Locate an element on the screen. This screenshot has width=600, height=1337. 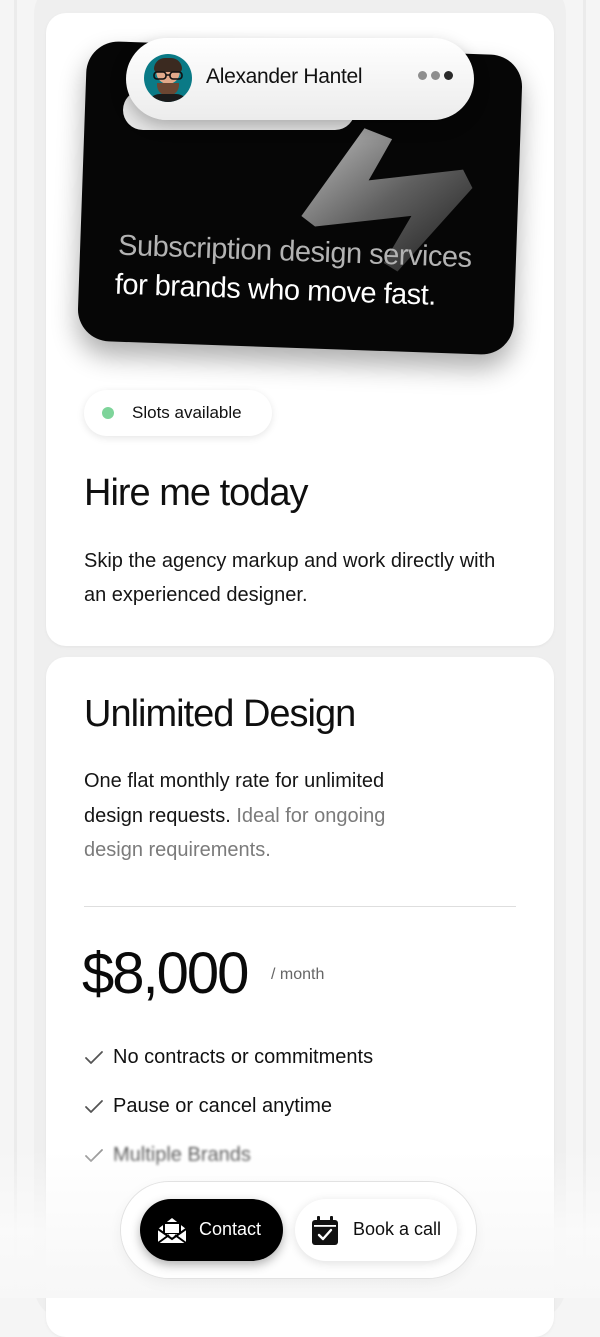
floating-action-bar: Contact Book a call is located at coordinates (298, 1230).